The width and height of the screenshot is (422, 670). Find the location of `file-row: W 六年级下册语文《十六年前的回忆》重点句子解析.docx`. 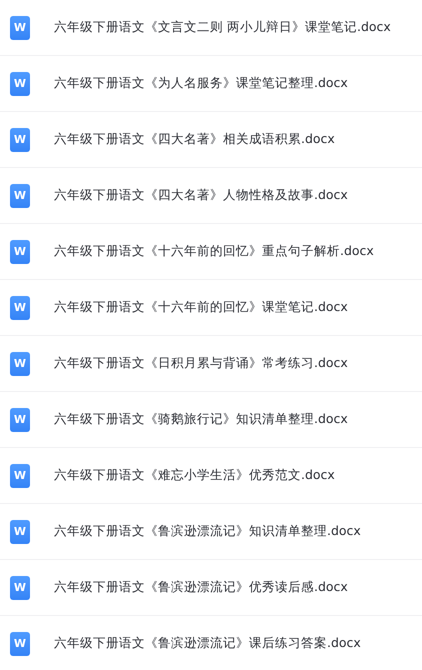

file-row: W 六年级下册语文《十六年前的回忆》重点句子解析.docx is located at coordinates (211, 252).